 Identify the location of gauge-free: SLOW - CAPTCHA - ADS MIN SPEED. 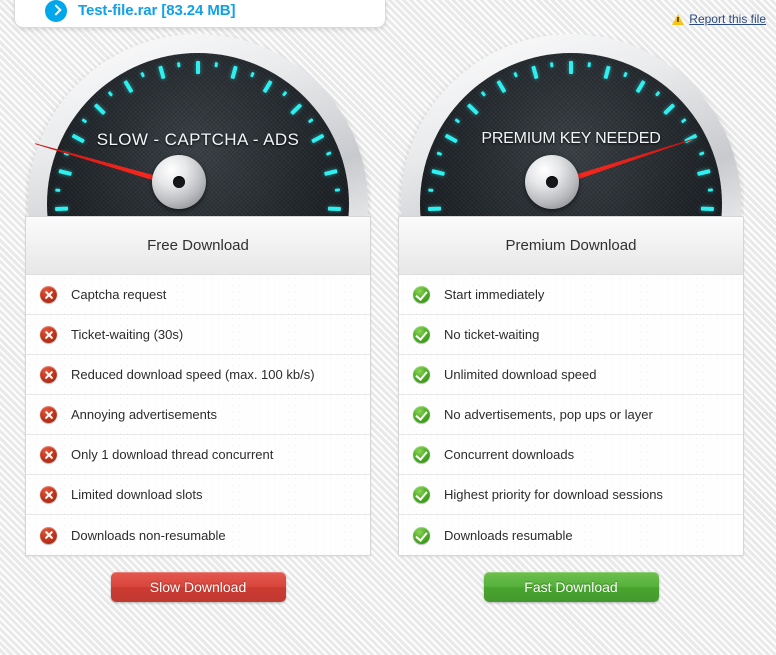
(198, 127).